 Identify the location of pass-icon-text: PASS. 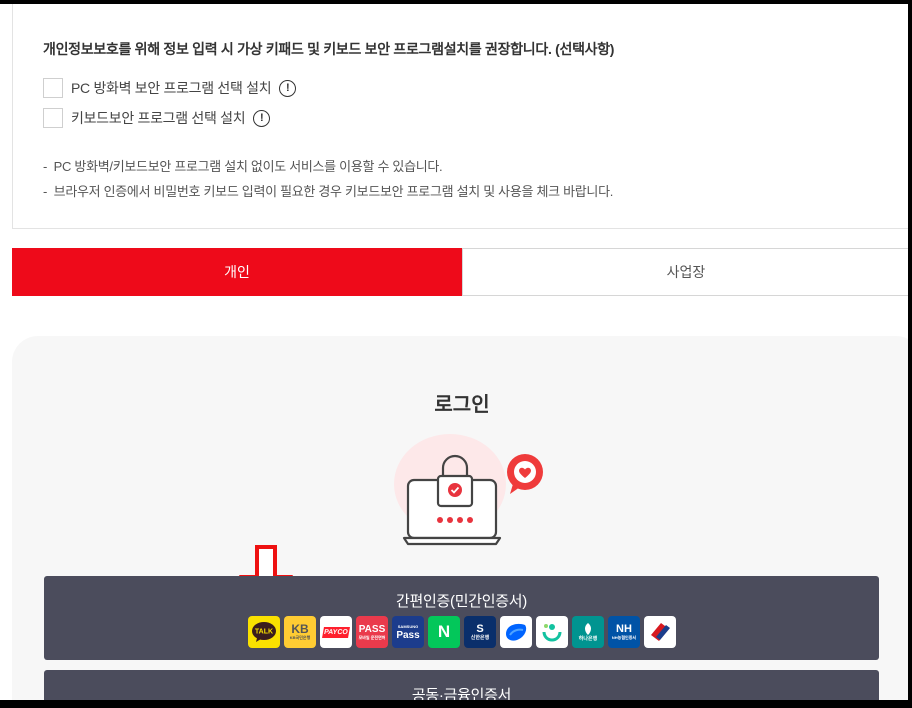
(372, 629).